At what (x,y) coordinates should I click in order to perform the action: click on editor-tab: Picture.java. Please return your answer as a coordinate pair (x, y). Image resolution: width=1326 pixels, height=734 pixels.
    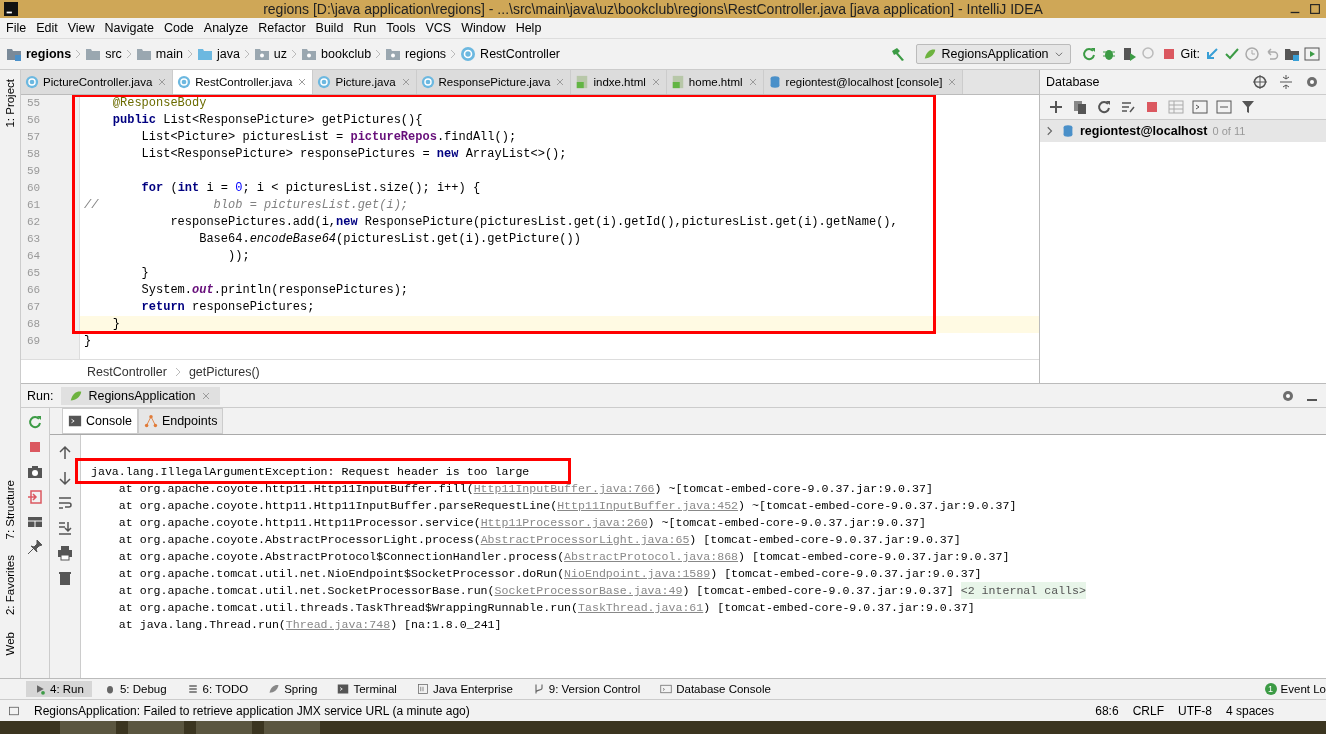
    Looking at the image, I should click on (365, 82).